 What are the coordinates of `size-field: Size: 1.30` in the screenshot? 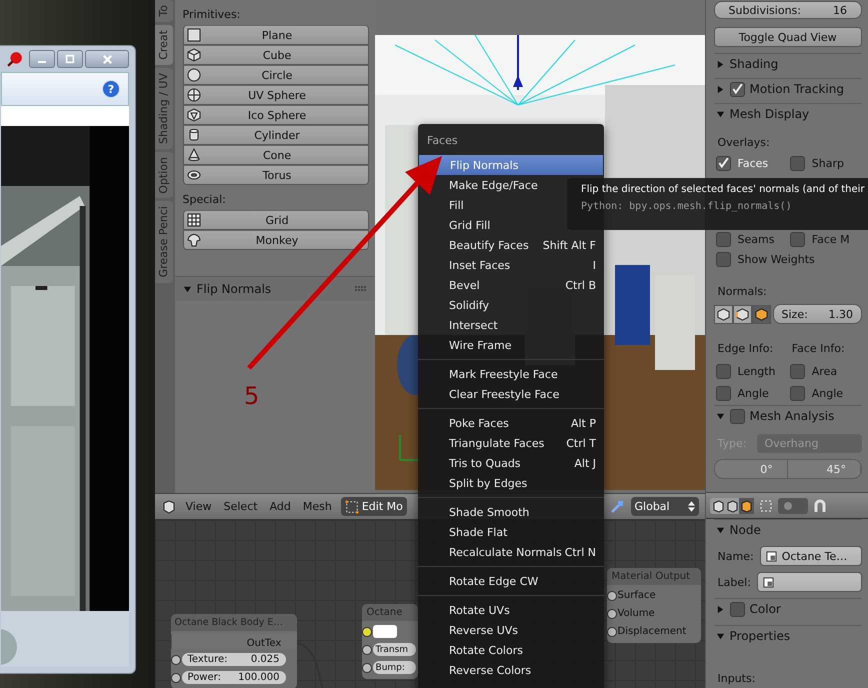 It's located at (817, 314).